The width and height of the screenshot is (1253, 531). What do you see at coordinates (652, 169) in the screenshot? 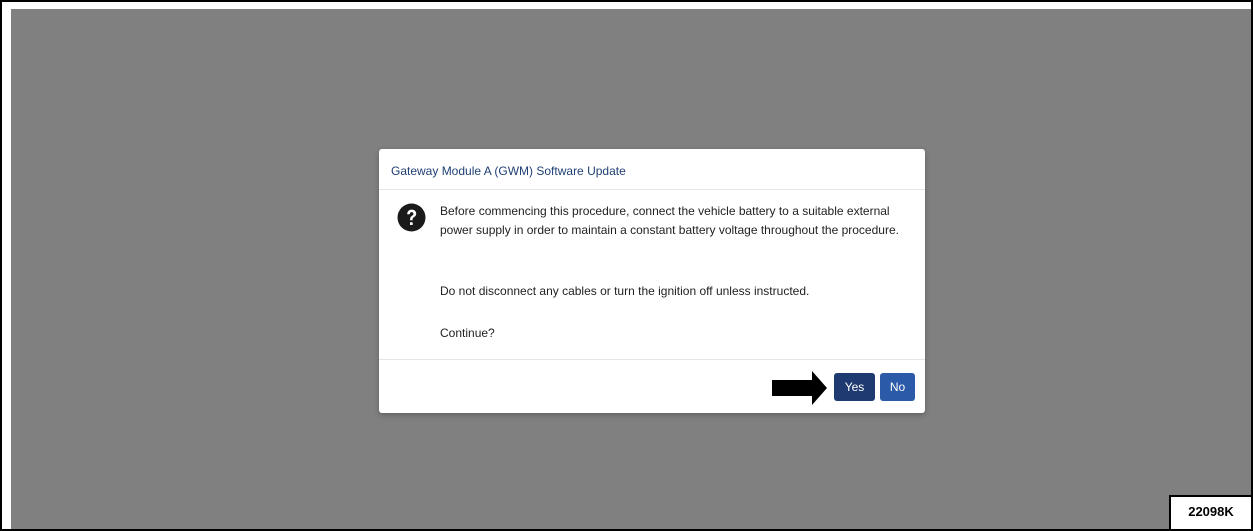
I see `dialog-header: Gateway Module A (GWM) Software Update` at bounding box center [652, 169].